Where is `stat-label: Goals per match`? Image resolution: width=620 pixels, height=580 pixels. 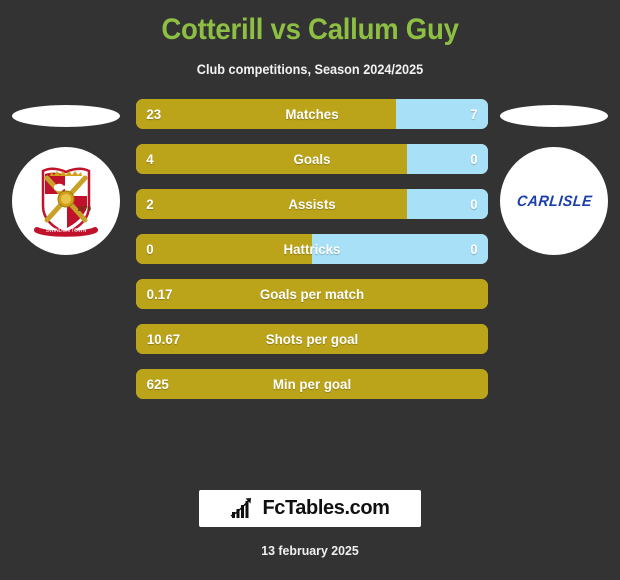 stat-label: Goals per match is located at coordinates (312, 294).